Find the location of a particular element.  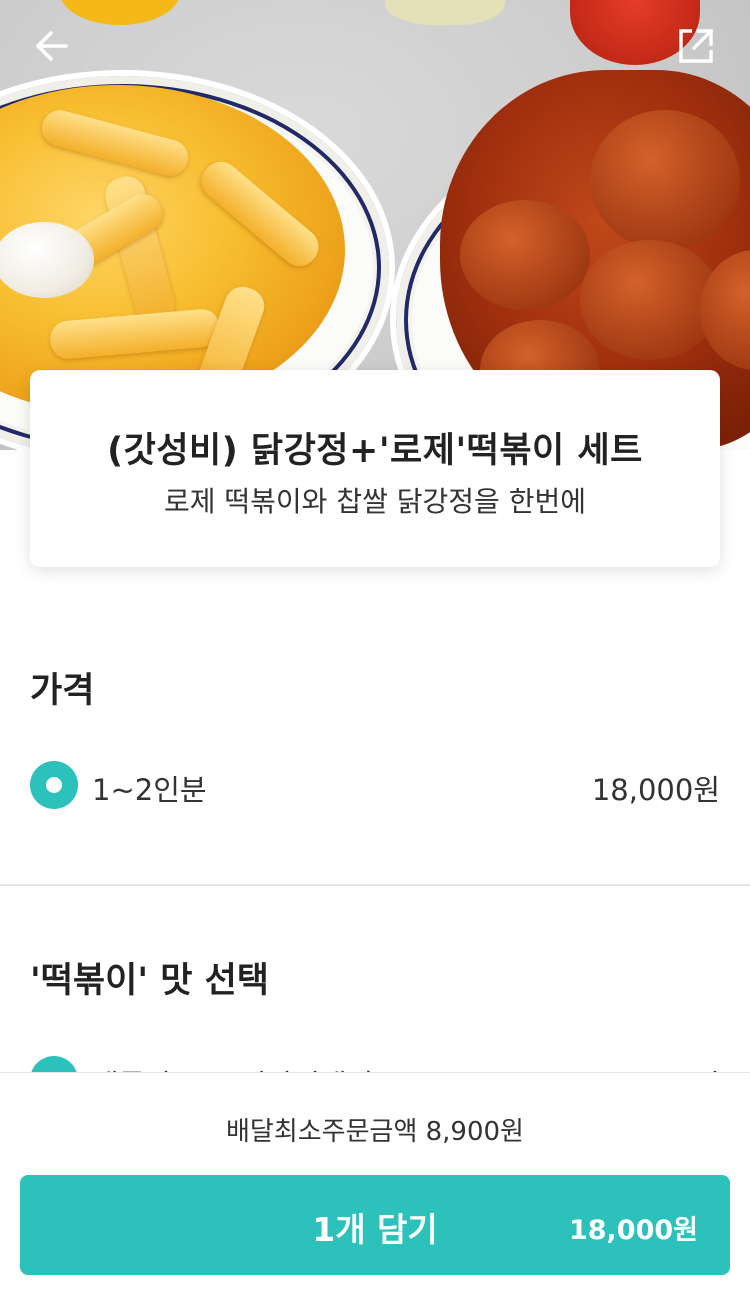

arrow-left-icon is located at coordinates (52, 46).